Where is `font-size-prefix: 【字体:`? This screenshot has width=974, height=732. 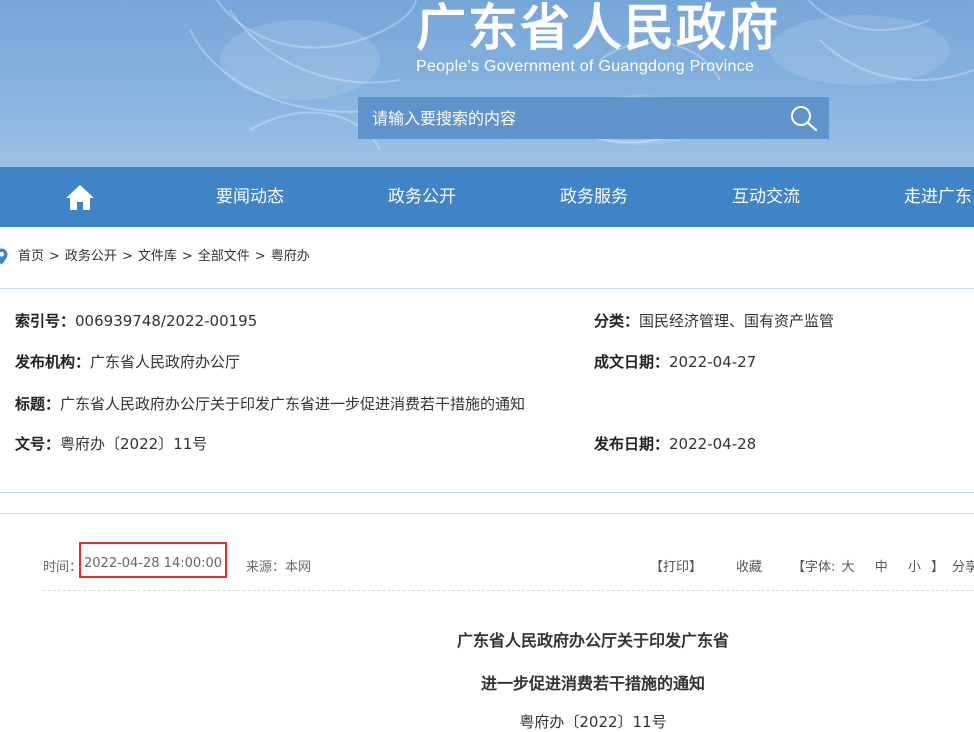 font-size-prefix: 【字体: is located at coordinates (814, 567).